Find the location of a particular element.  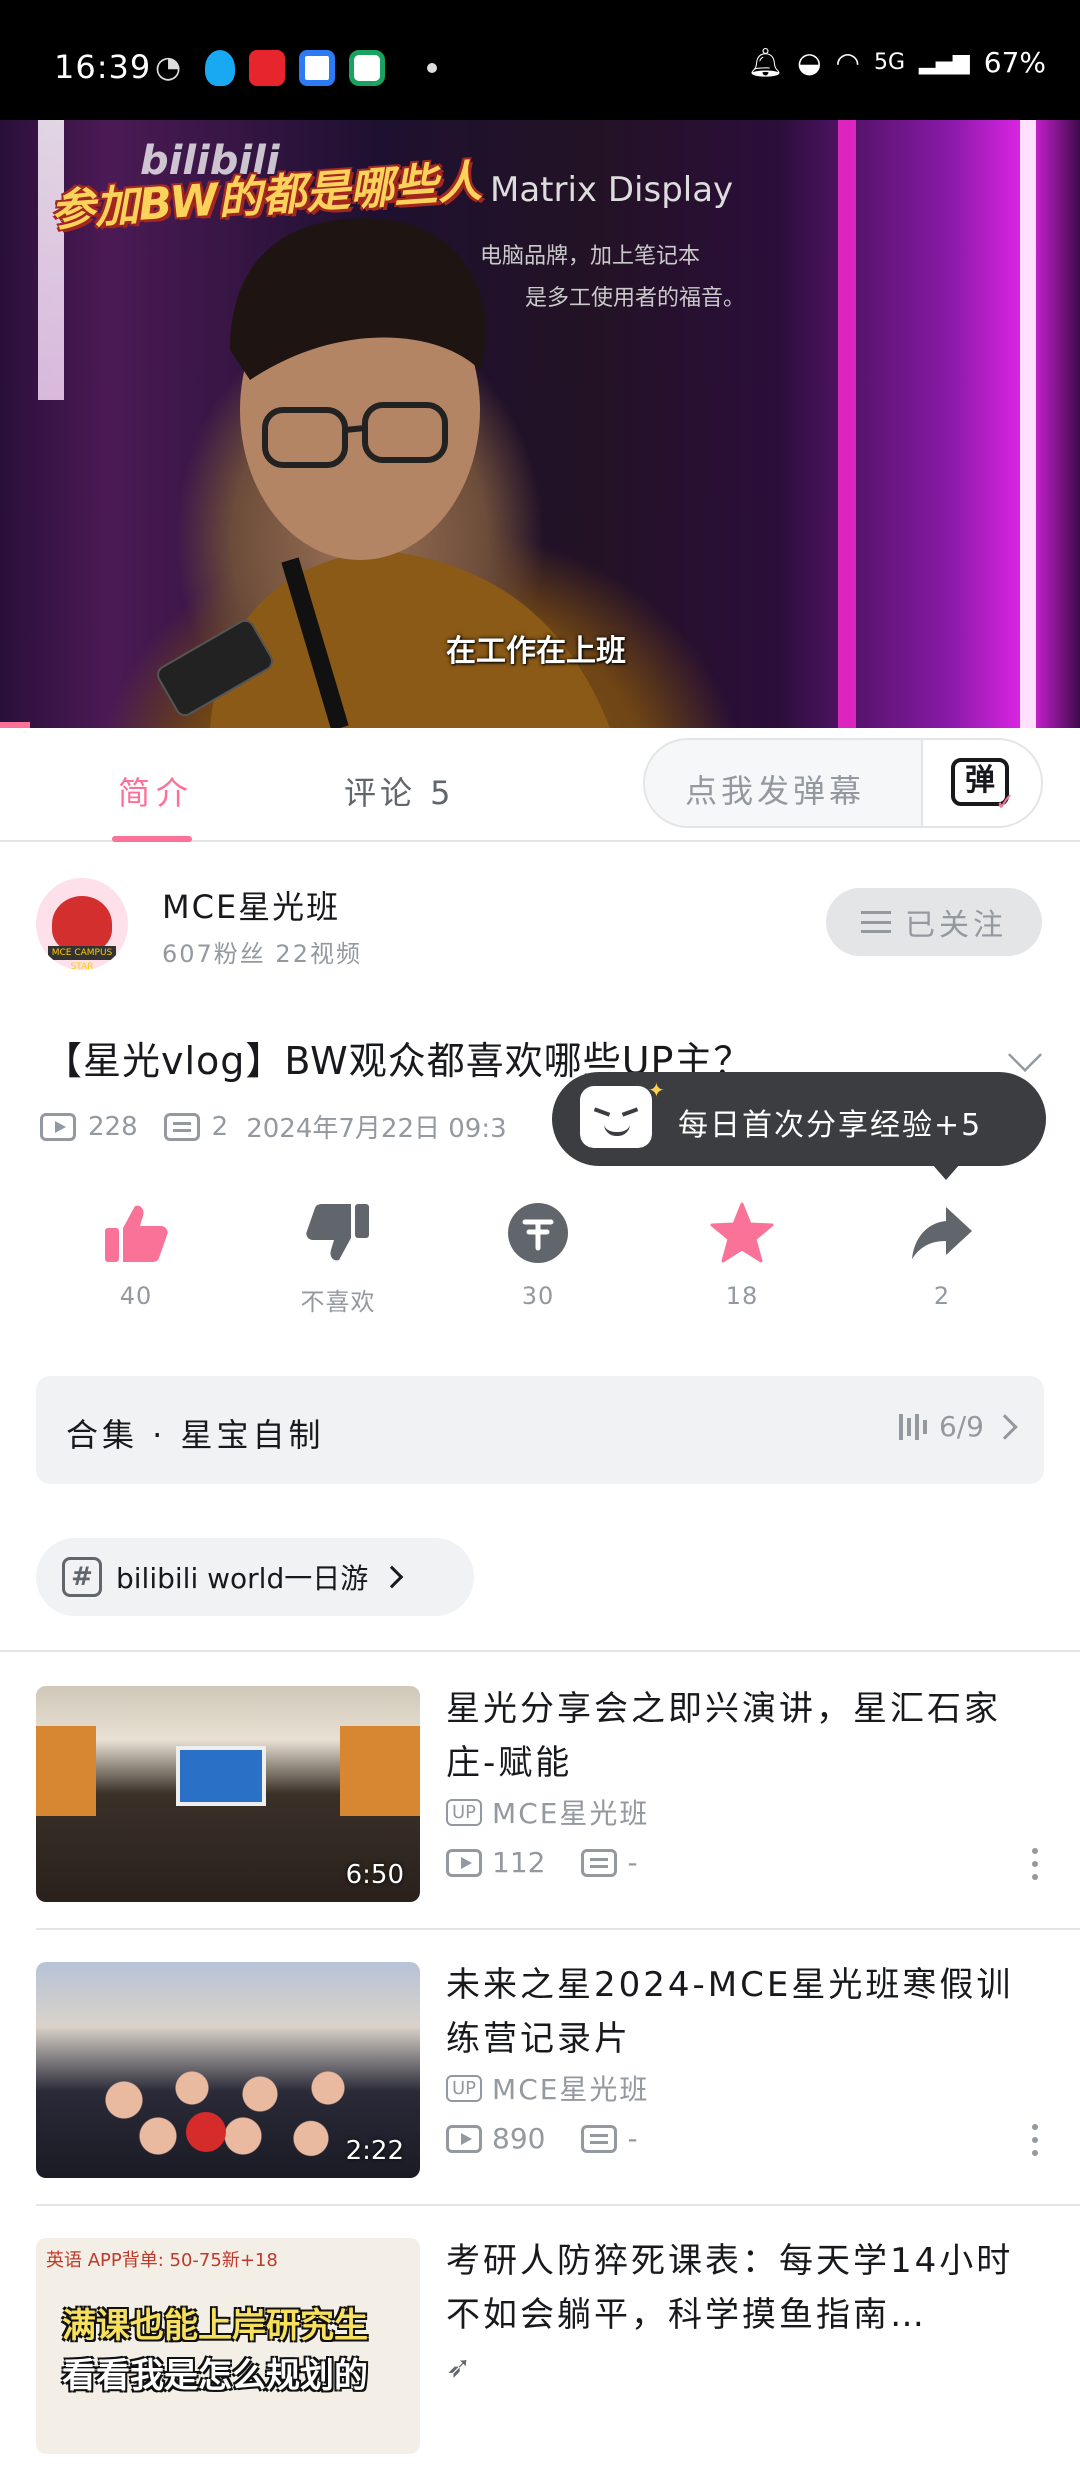

tab-intro: 简介 is located at coordinates (156, 791).